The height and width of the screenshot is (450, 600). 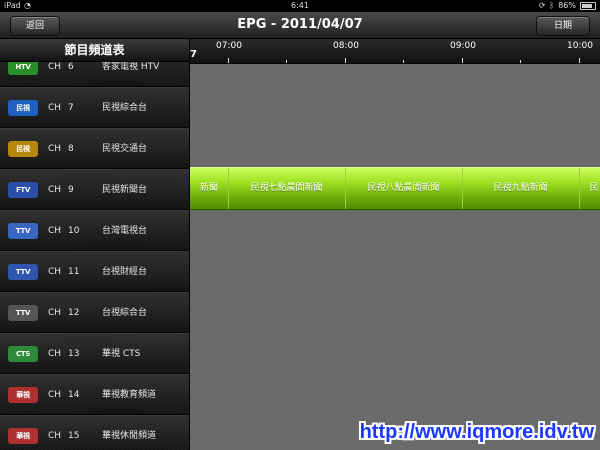 What do you see at coordinates (74, 395) in the screenshot?
I see `channel-number: 14` at bounding box center [74, 395].